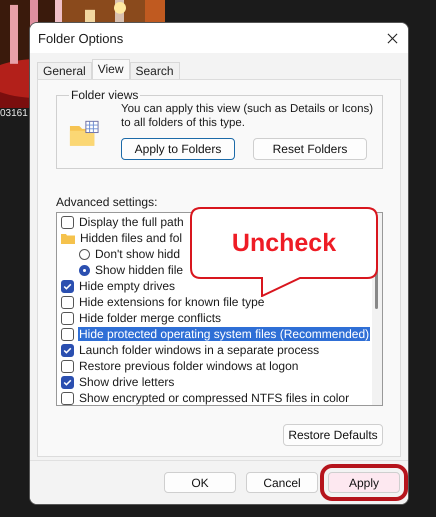 This screenshot has height=517, width=436. I want to click on tab: General, so click(64, 70).